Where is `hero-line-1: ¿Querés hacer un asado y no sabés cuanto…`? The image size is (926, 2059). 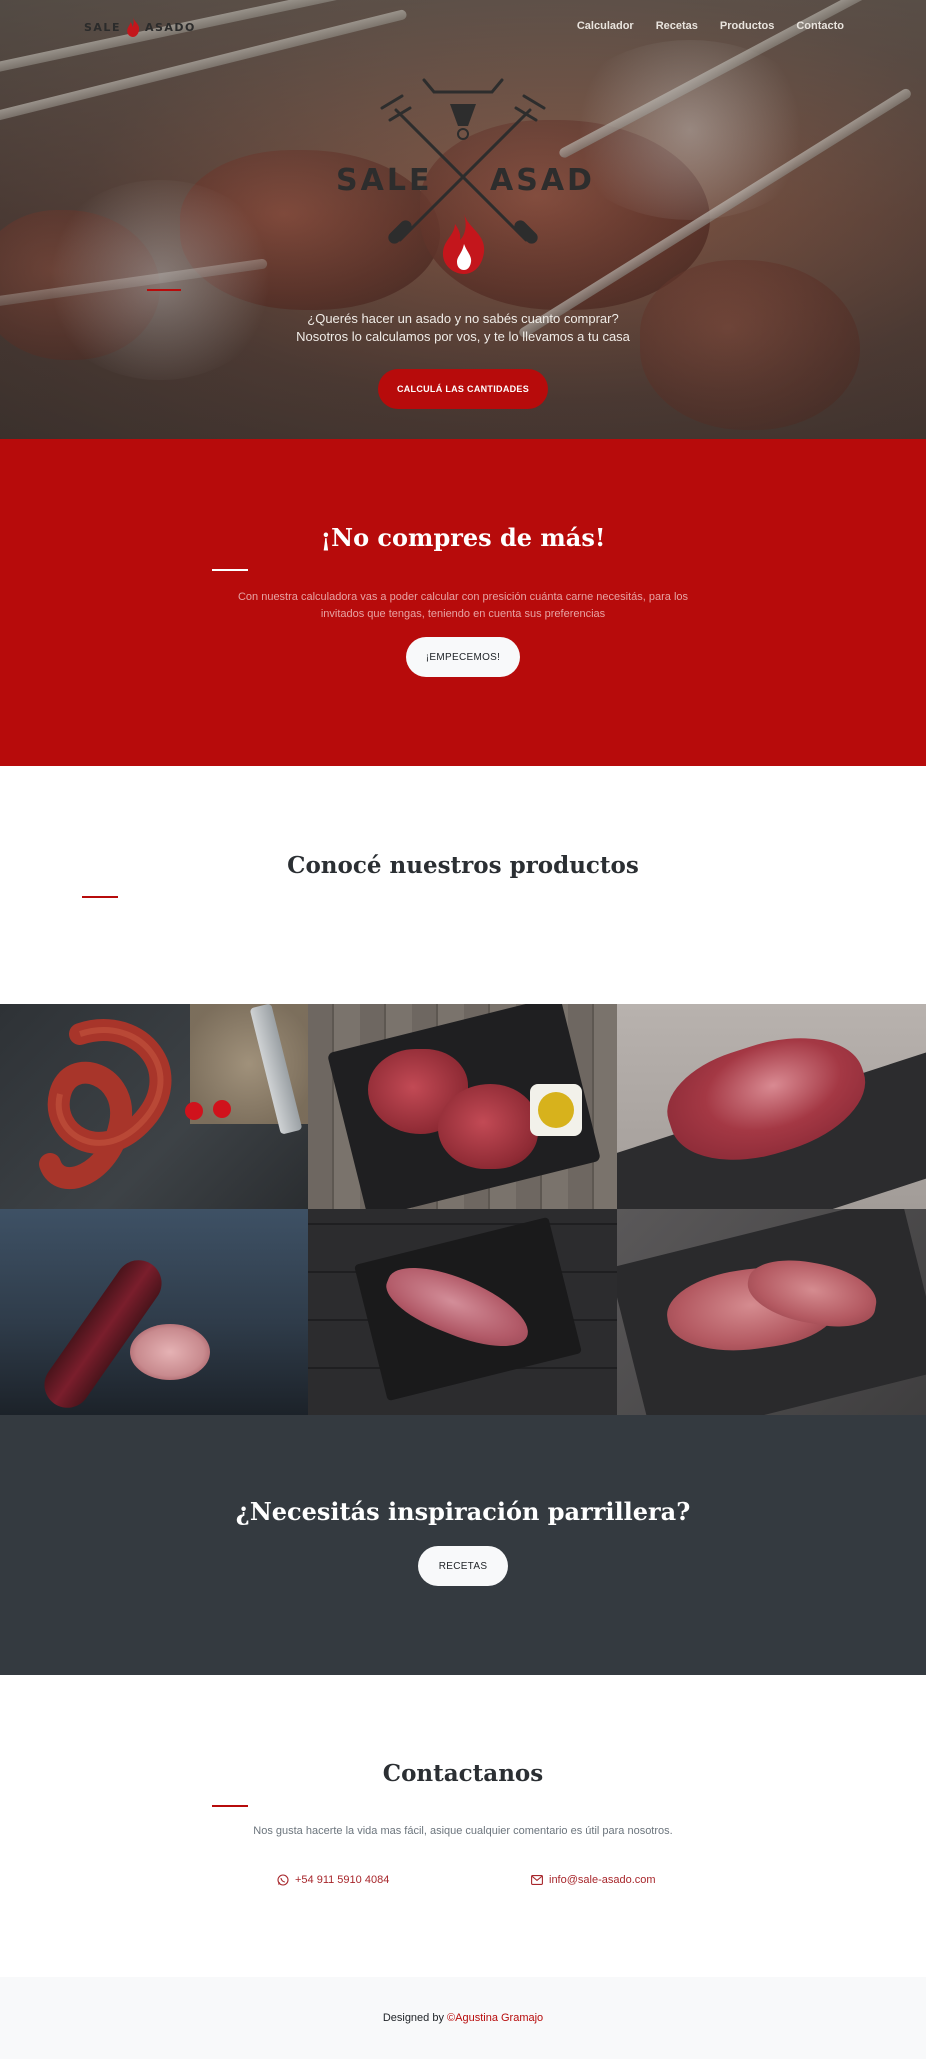
hero-line-1: ¿Querés hacer un asado y no sabés cuanto… is located at coordinates (463, 318).